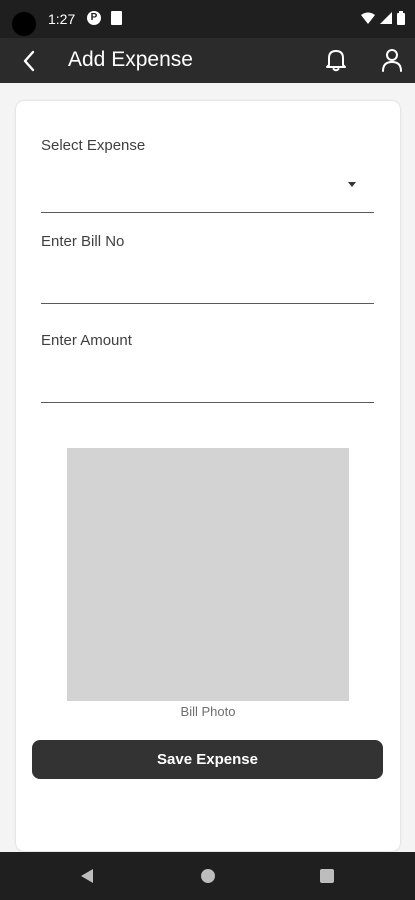  I want to click on status-time: 1:27, so click(62, 19).